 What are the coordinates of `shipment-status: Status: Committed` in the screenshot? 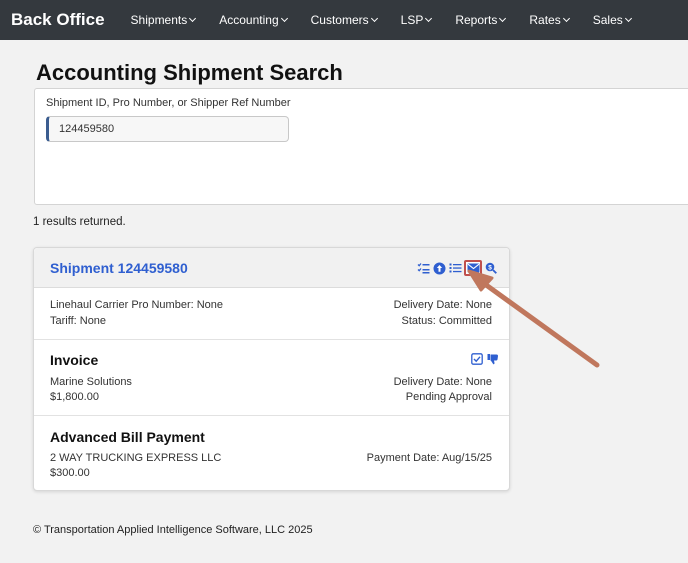 It's located at (446, 321).